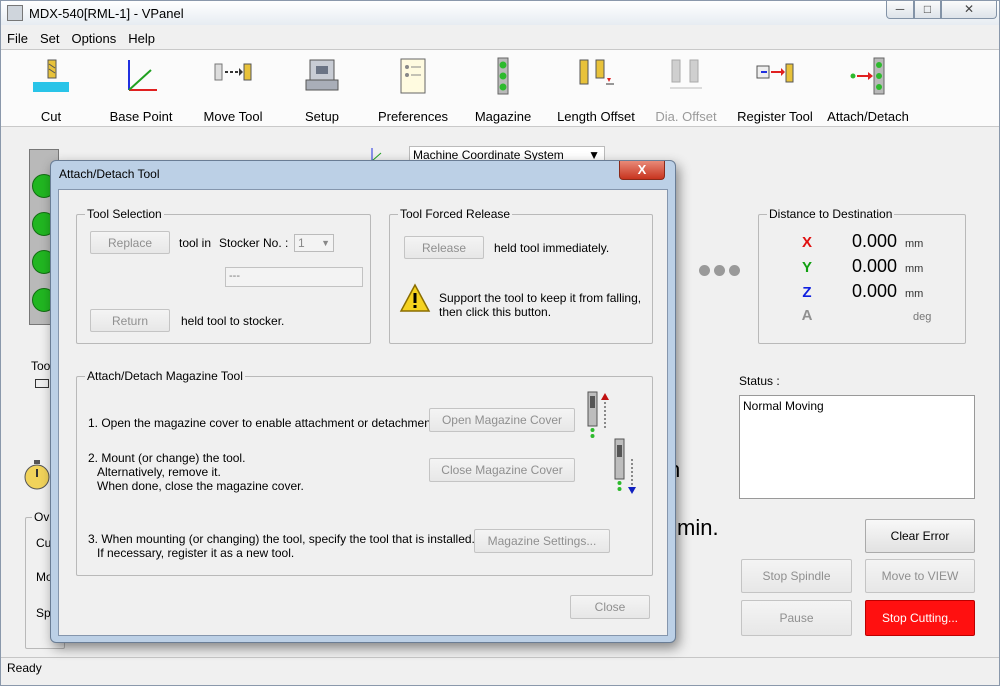  Describe the element at coordinates (294, 277) in the screenshot. I see `tool-name-field: ---` at that location.